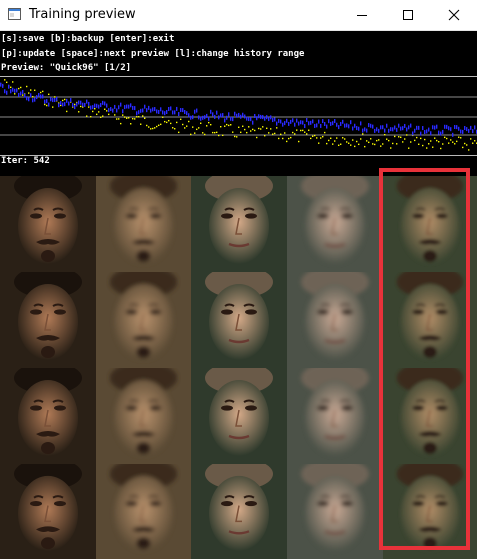  I want to click on minimize-button, so click(362, 15).